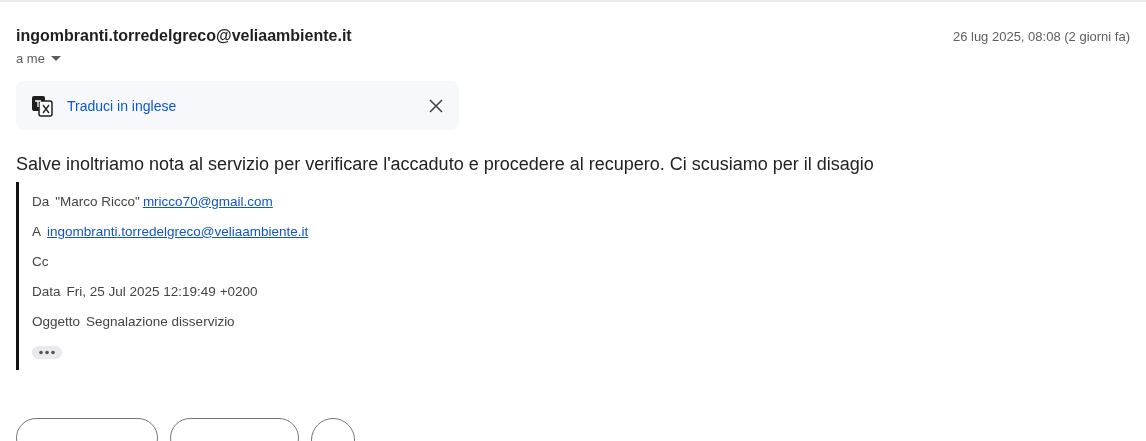  Describe the element at coordinates (178, 231) in the screenshot. I see `email-link: ingombranti.torredelgreco@veliaambiente.it` at that location.